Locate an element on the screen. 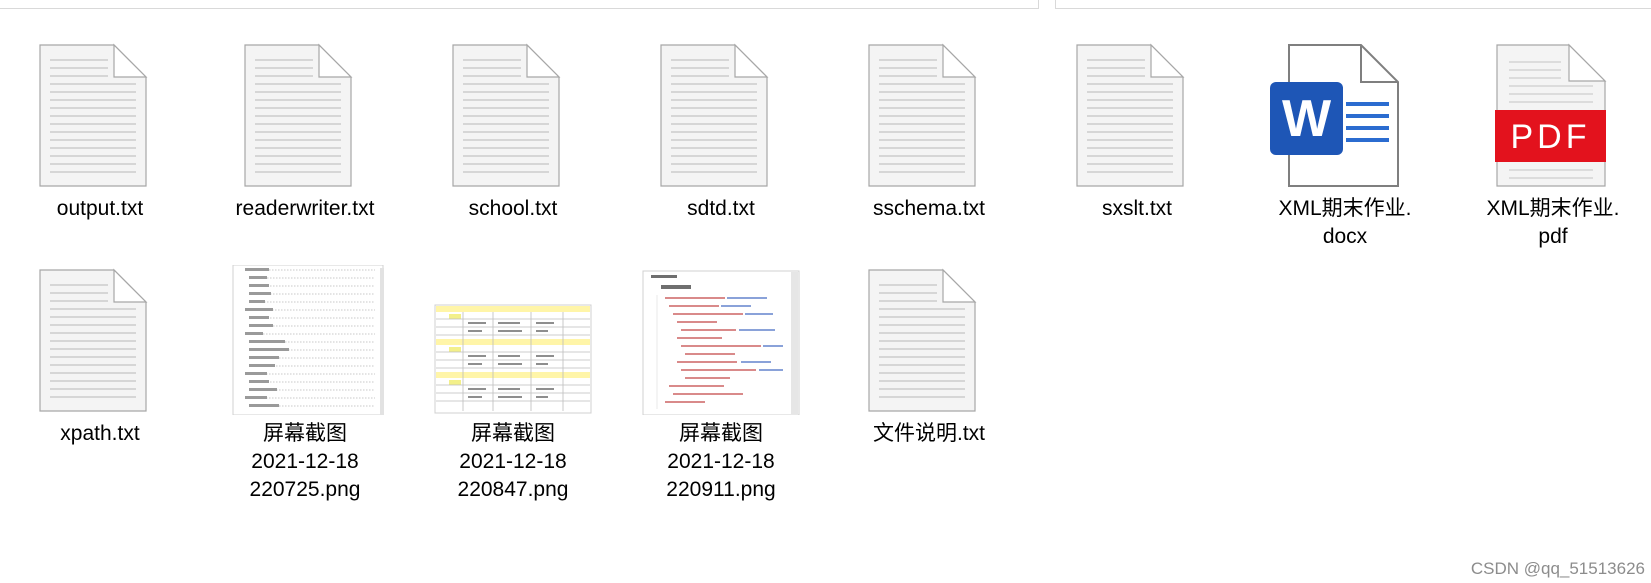 The width and height of the screenshot is (1651, 583). file-name: sschema.txt is located at coordinates (929, 208).